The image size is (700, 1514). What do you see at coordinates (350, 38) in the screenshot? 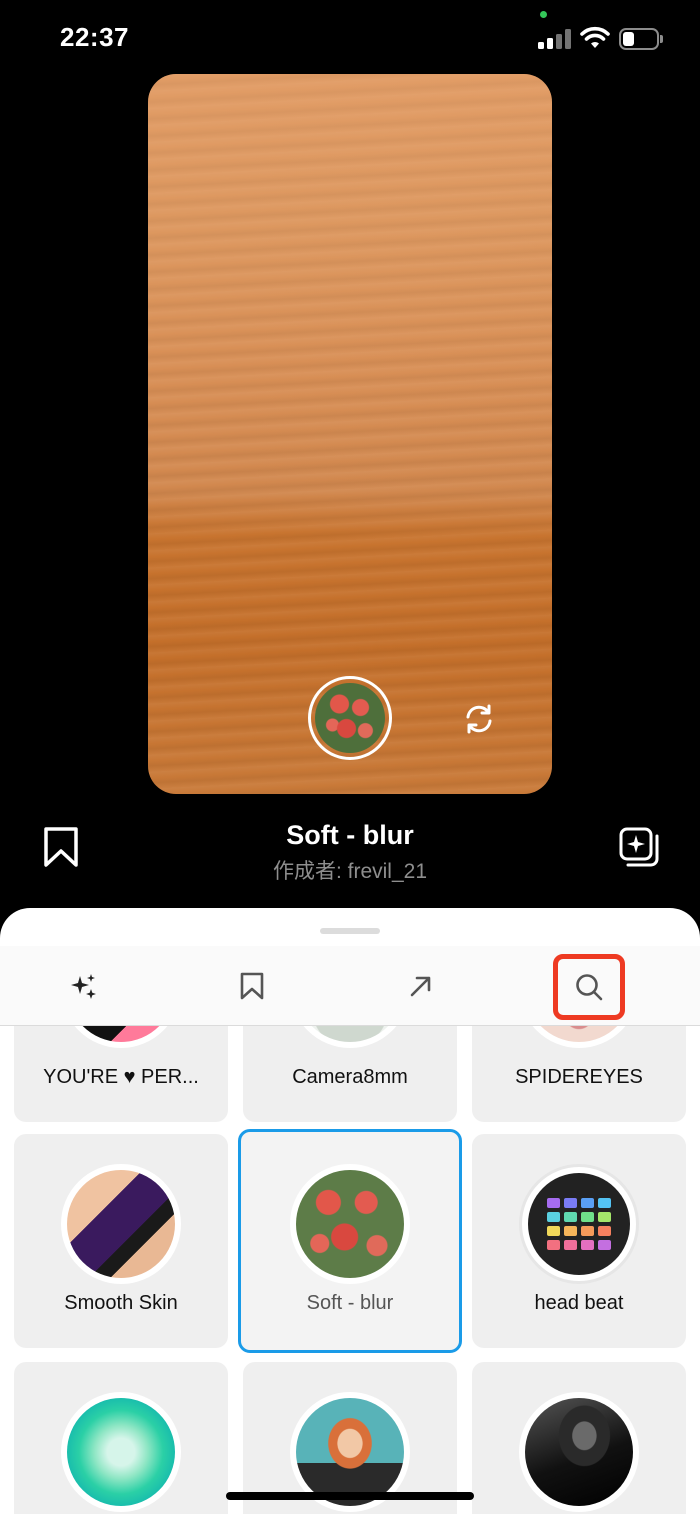
I see `status-bar: 22:37` at bounding box center [350, 38].